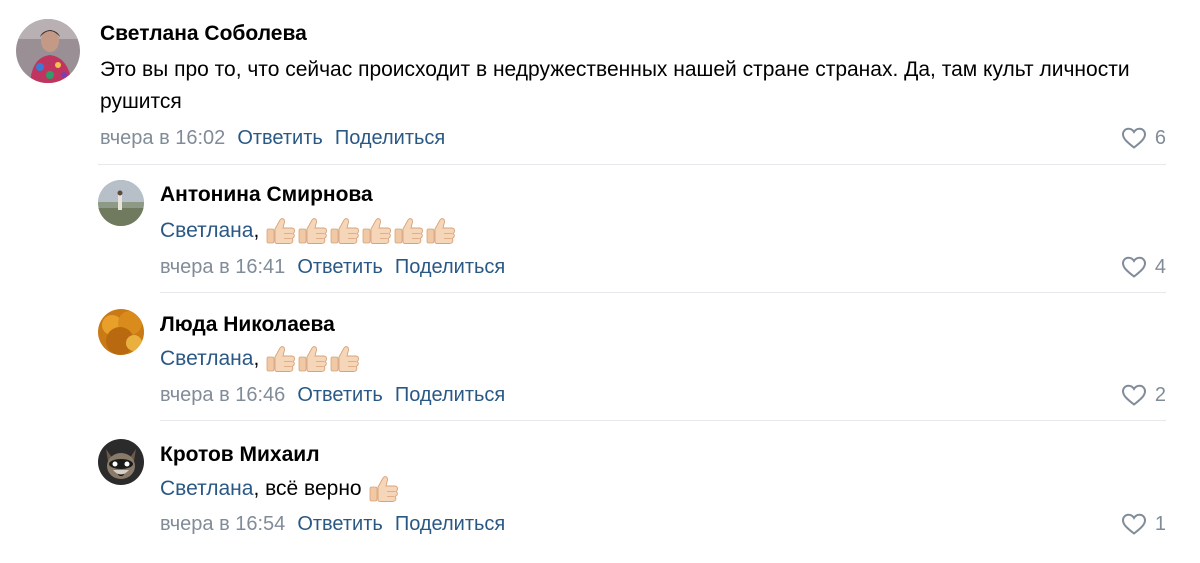 This screenshot has width=1200, height=563. Describe the element at coordinates (222, 524) in the screenshot. I see `comment-date: вчера в 16:54` at that location.